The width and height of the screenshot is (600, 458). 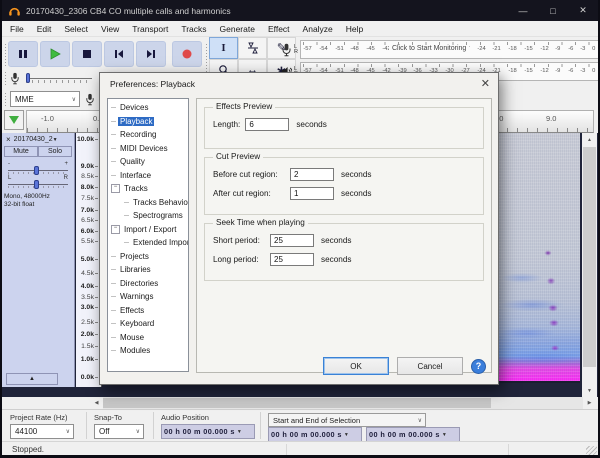 What do you see at coordinates (419, 420) in the screenshot?
I see `chevron-down-icon: ∨` at bounding box center [419, 420].